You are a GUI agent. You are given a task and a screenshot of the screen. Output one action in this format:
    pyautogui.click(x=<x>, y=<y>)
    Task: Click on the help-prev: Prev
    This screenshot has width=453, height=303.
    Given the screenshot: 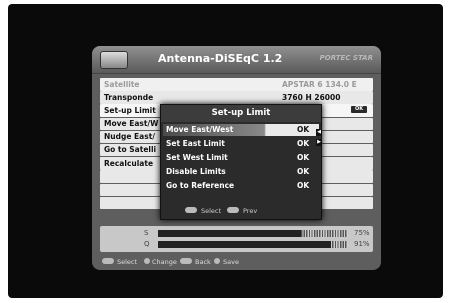 What is the action you would take?
    pyautogui.click(x=250, y=211)
    